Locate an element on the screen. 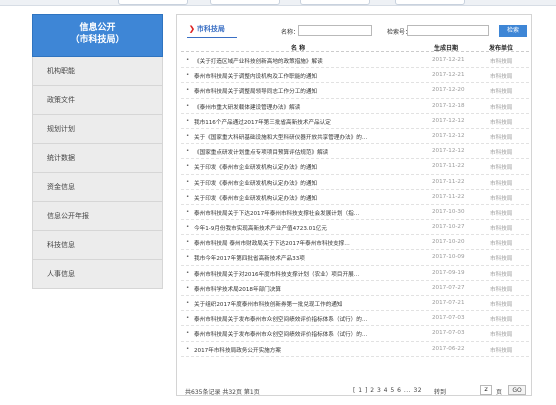 The height and width of the screenshot is (405, 556). table-header: 名 称 生成日期 发布单位 is located at coordinates (355, 47).